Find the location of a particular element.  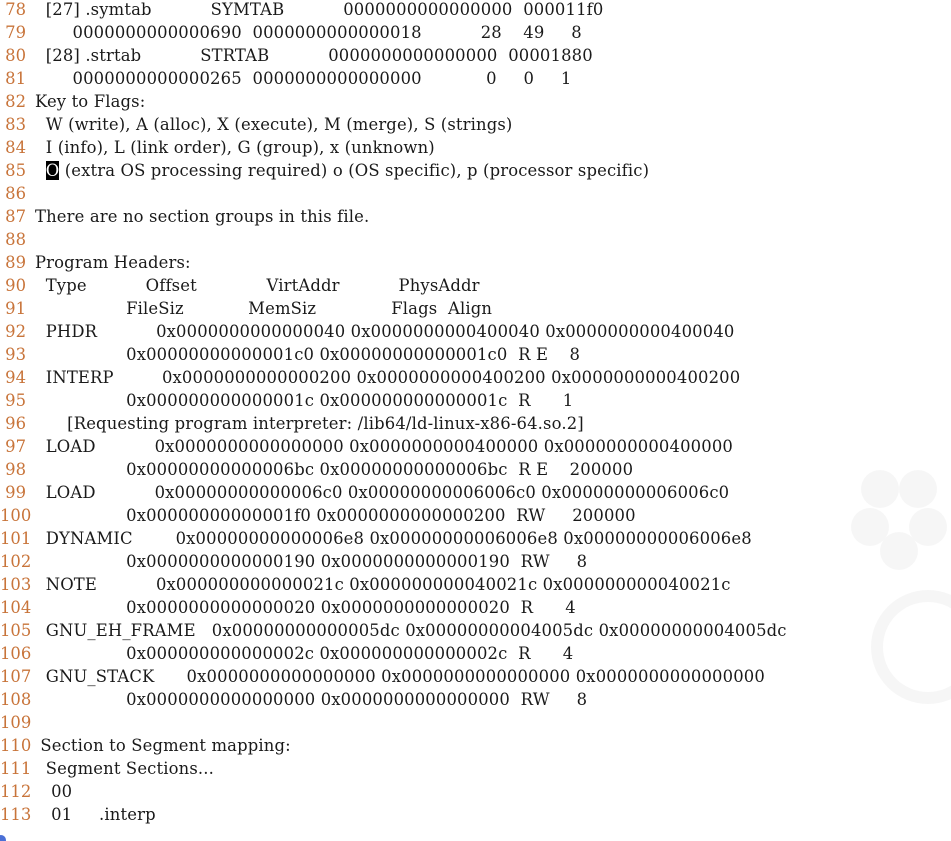

line-number: 84 is located at coordinates (15, 147).